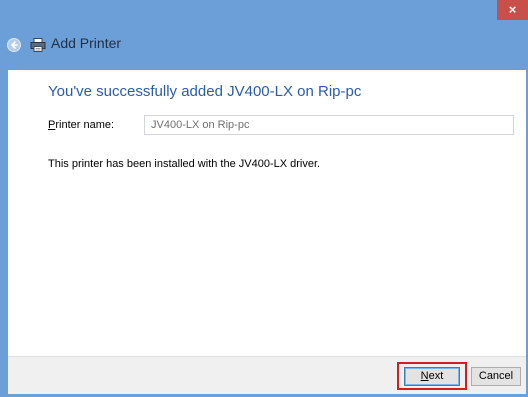 The height and width of the screenshot is (397, 528). I want to click on close-button: ×, so click(512, 10).